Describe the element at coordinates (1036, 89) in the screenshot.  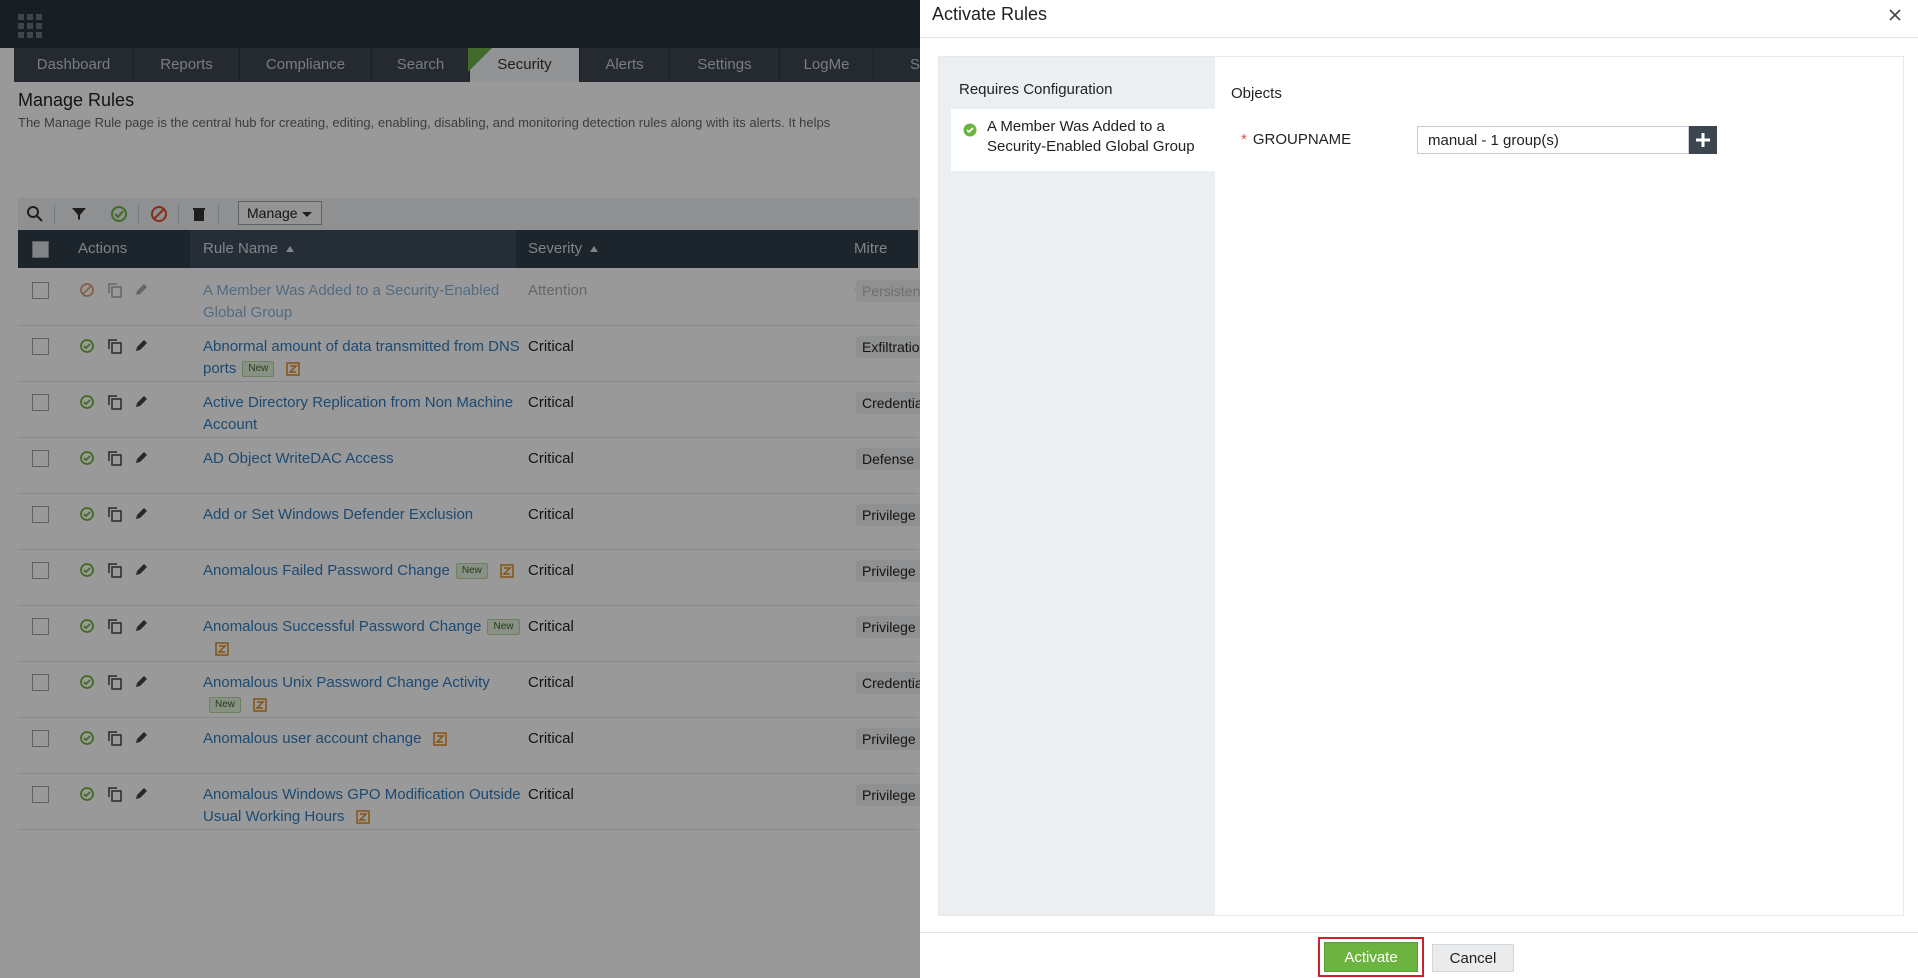
I see `requires-configuration-heading: Requires Configuration` at that location.